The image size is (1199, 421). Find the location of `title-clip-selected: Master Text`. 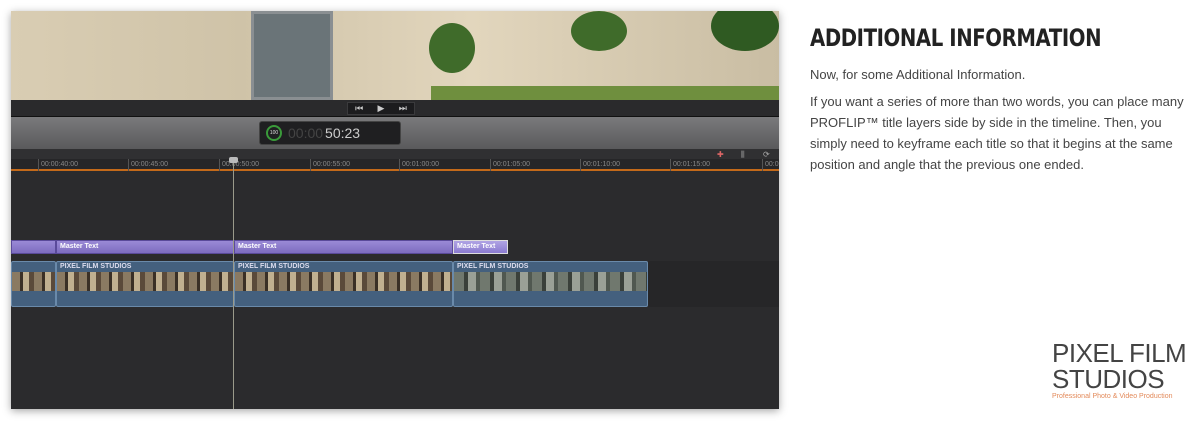

title-clip-selected: Master Text is located at coordinates (480, 247).